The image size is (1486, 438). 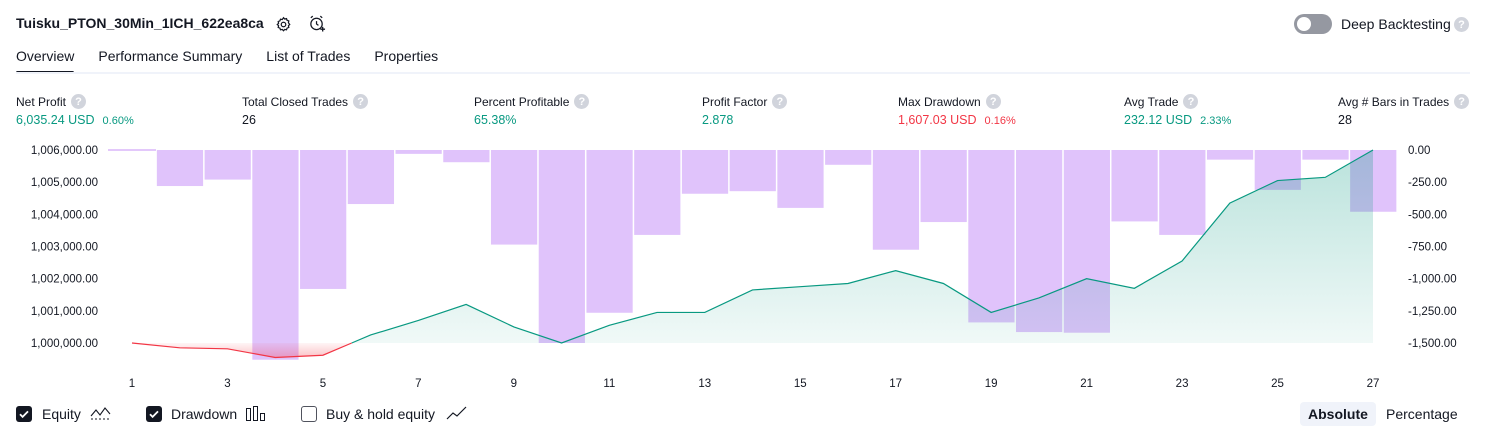 I want to click on x-axis-tick: 13, so click(x=704, y=384).